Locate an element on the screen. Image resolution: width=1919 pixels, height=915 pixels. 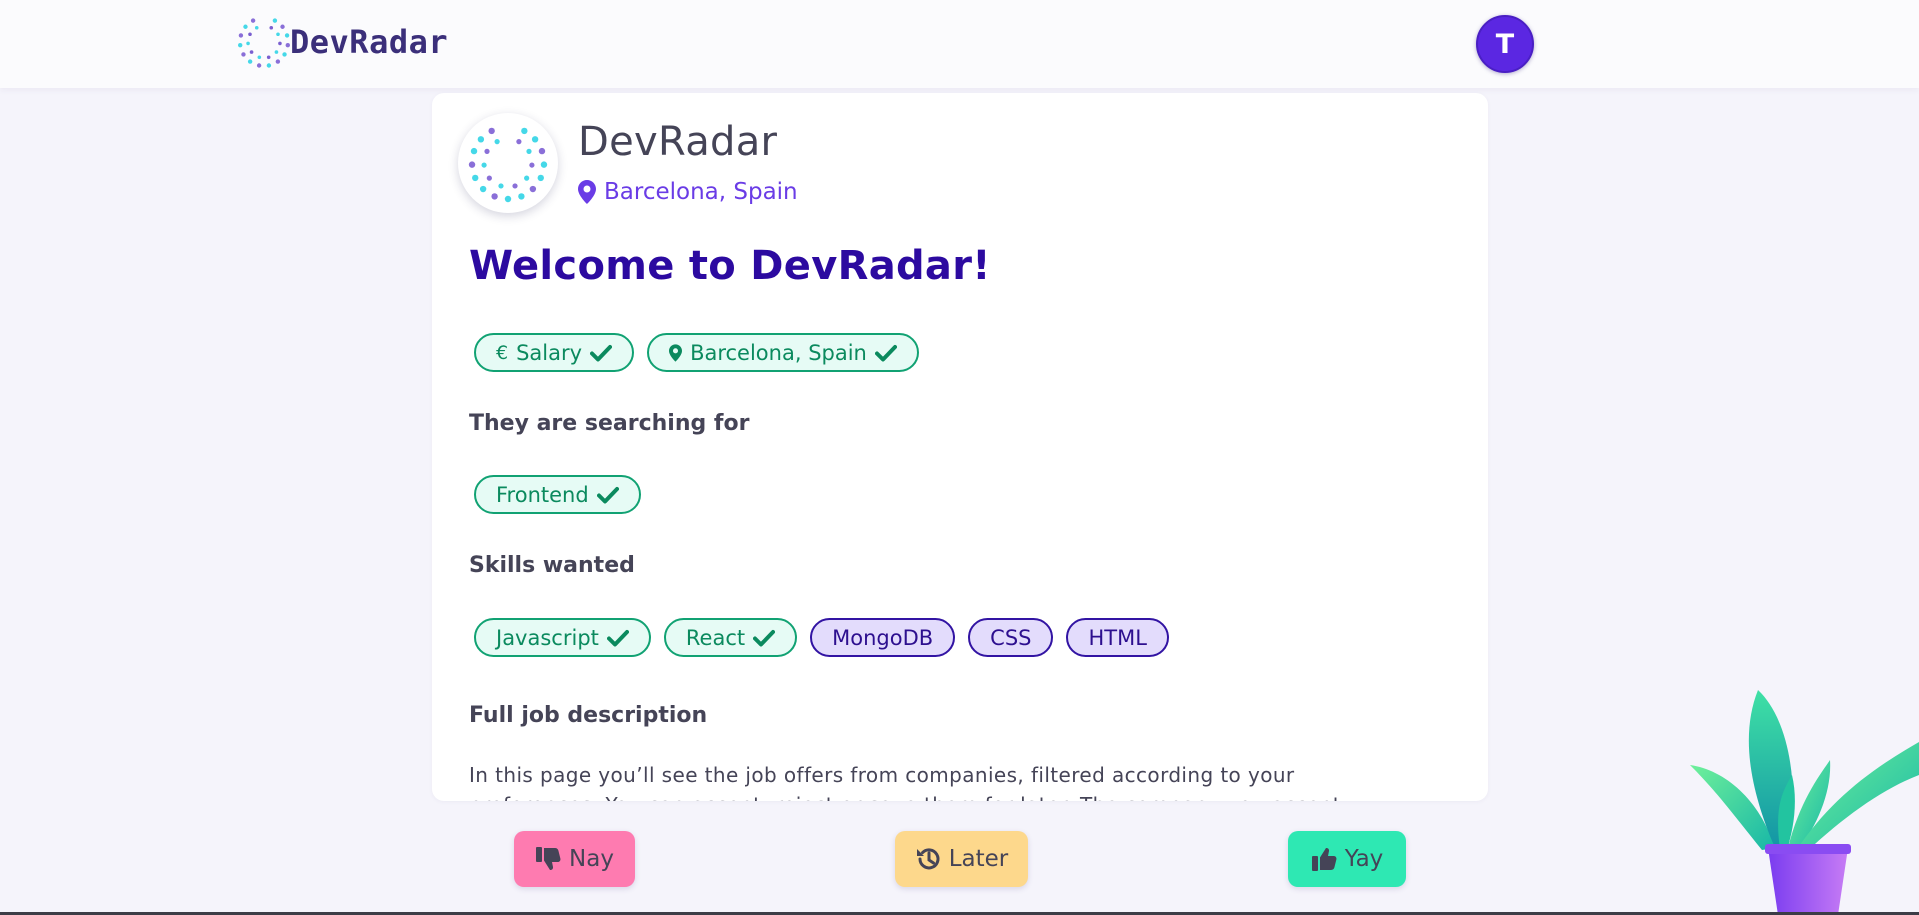
thumbs-down-icon is located at coordinates (548, 858).